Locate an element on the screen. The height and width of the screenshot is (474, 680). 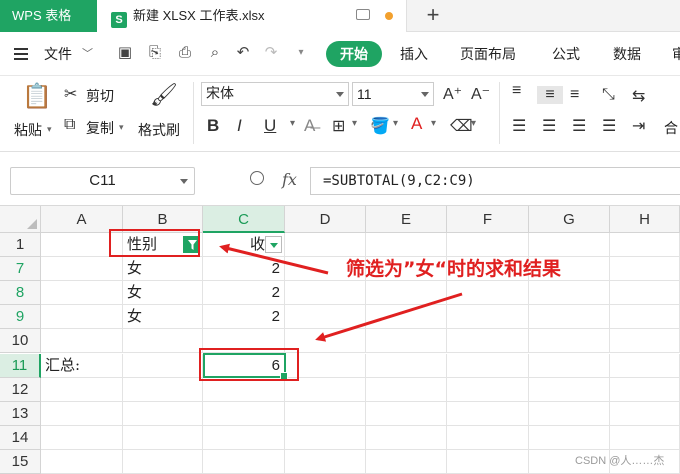
arrow-to-header is located at coordinates (274, 259).